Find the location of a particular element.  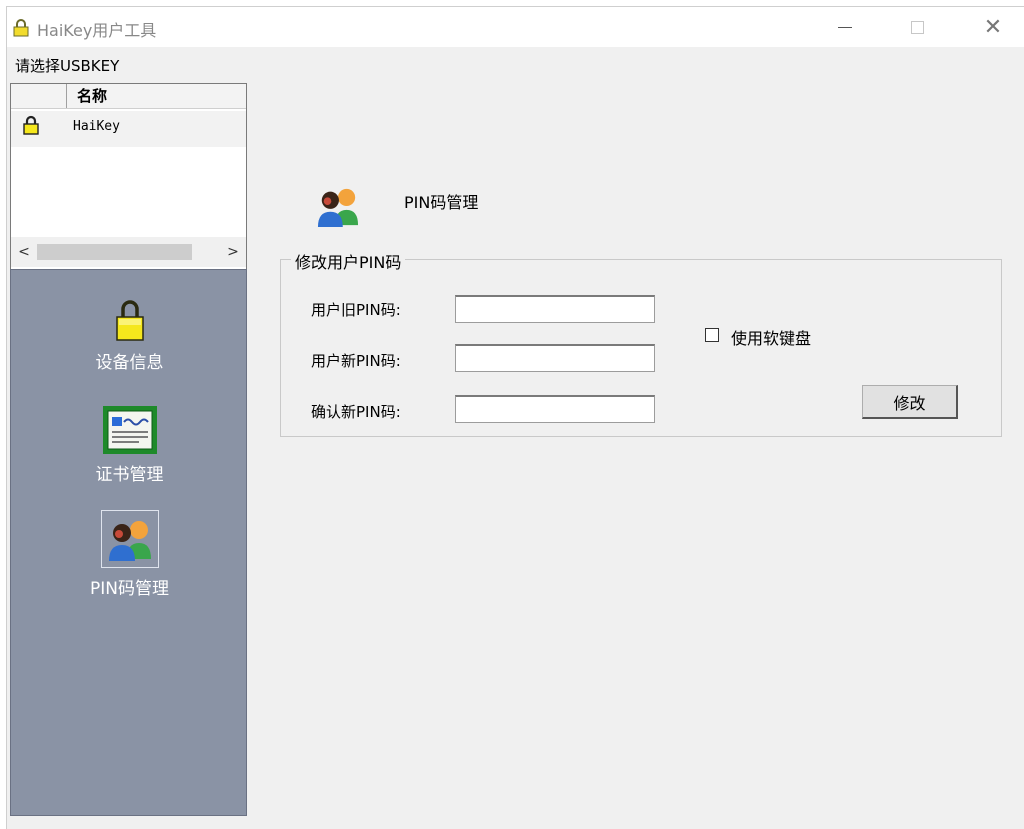

old-pin-input is located at coordinates (555, 309).